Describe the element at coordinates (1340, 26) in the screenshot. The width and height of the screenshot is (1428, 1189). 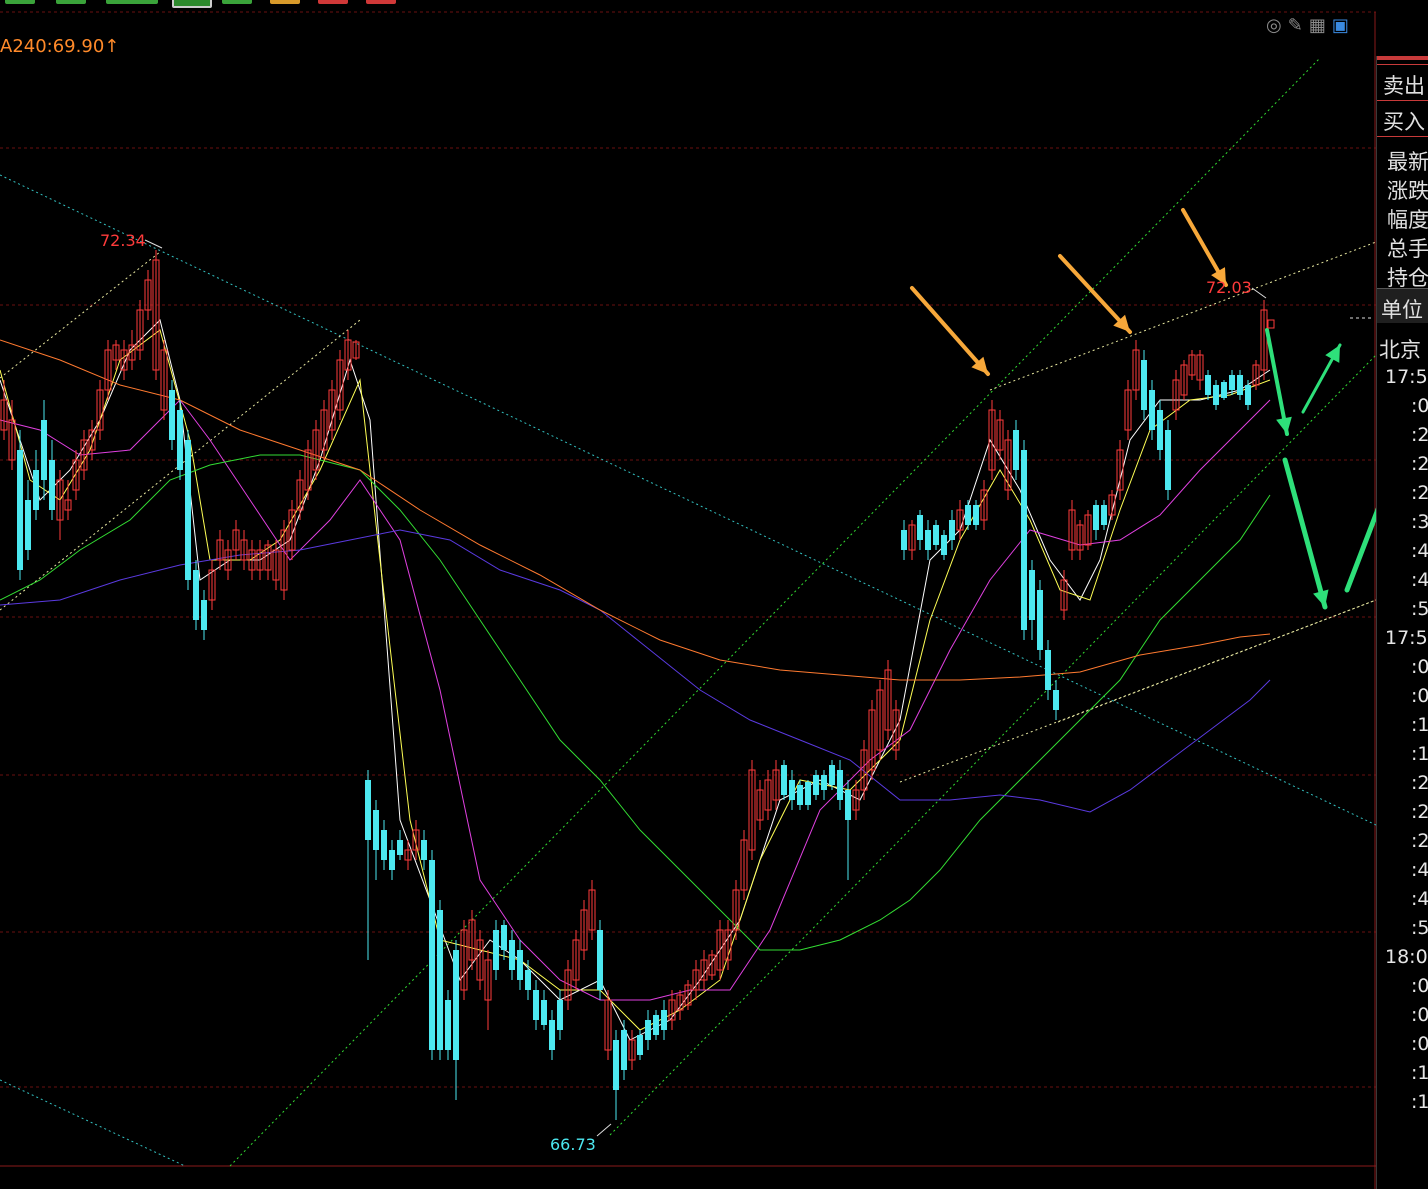
I see `window-icon: ▣` at that location.